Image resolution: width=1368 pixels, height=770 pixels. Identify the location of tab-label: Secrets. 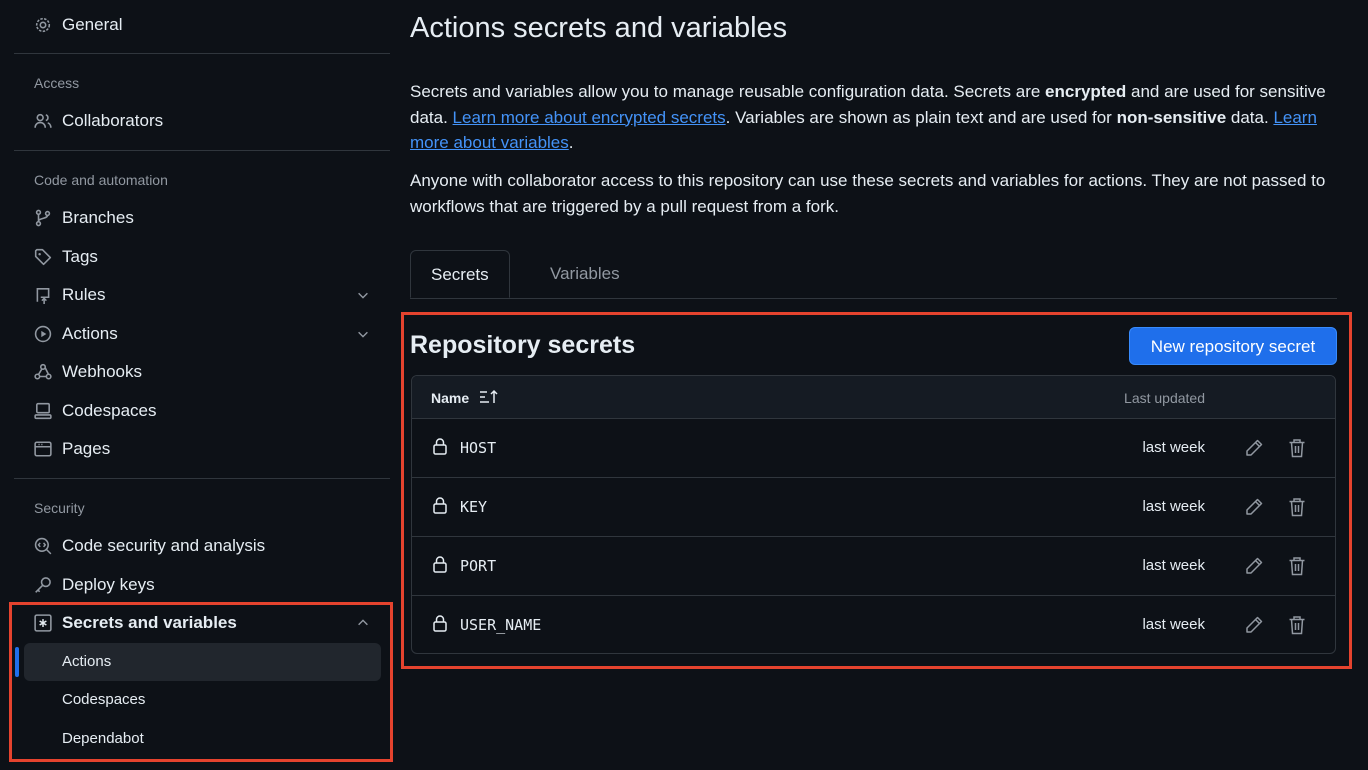
(460, 274).